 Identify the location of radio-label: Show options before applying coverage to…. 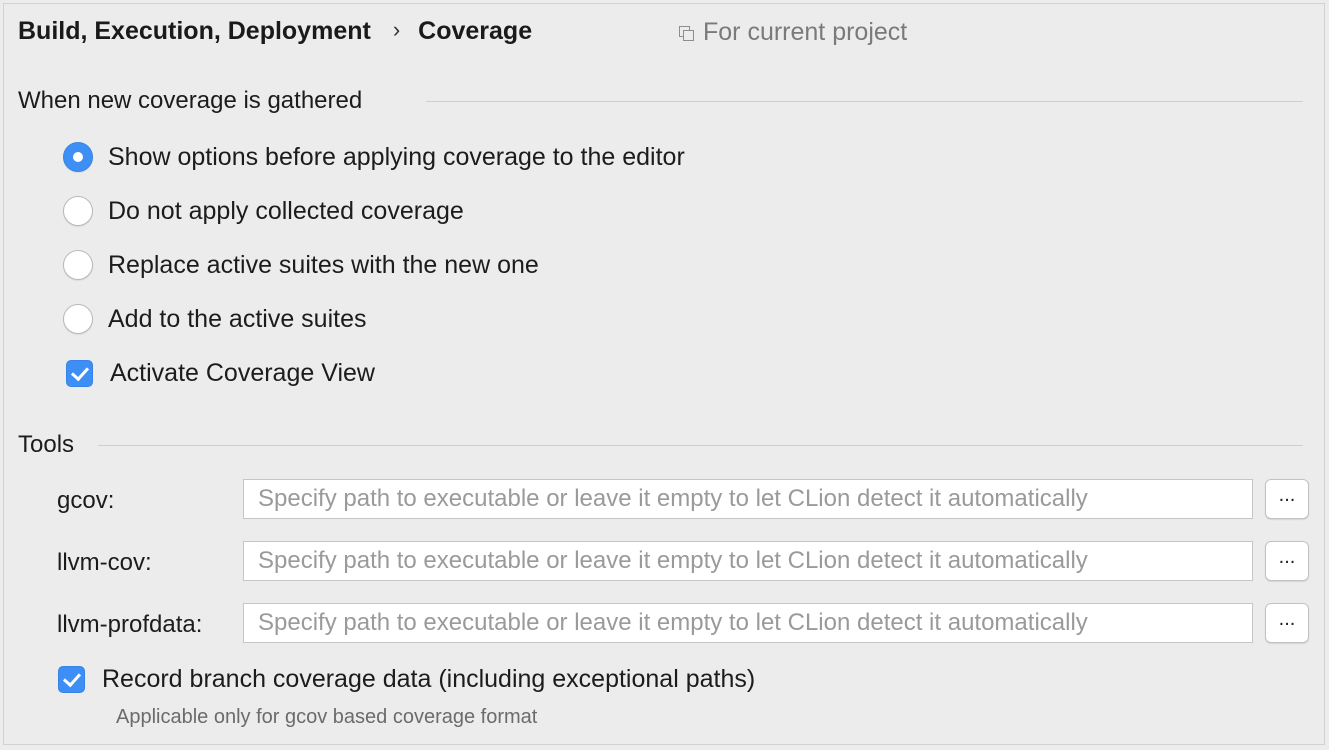
(396, 156).